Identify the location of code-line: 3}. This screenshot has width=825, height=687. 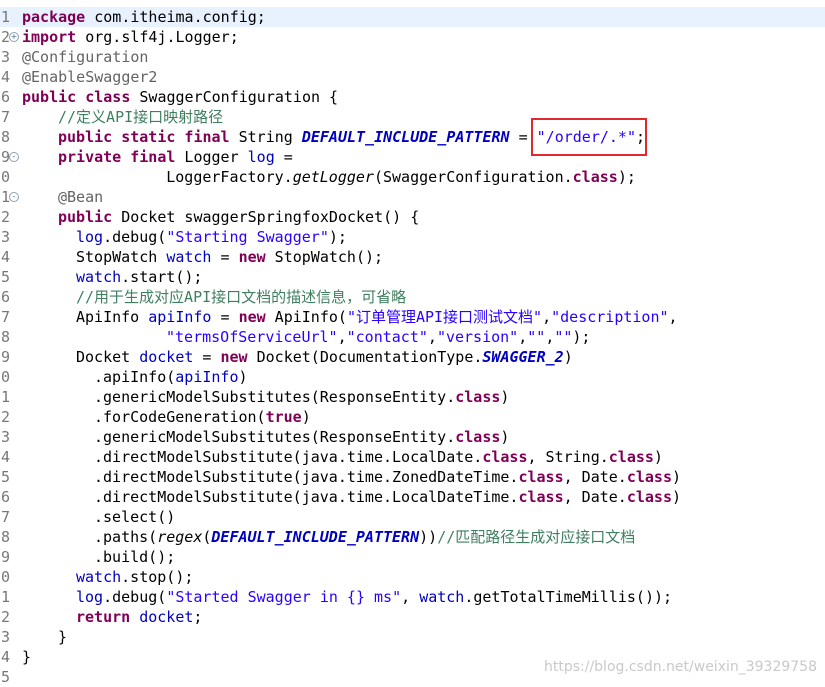
(412, 637).